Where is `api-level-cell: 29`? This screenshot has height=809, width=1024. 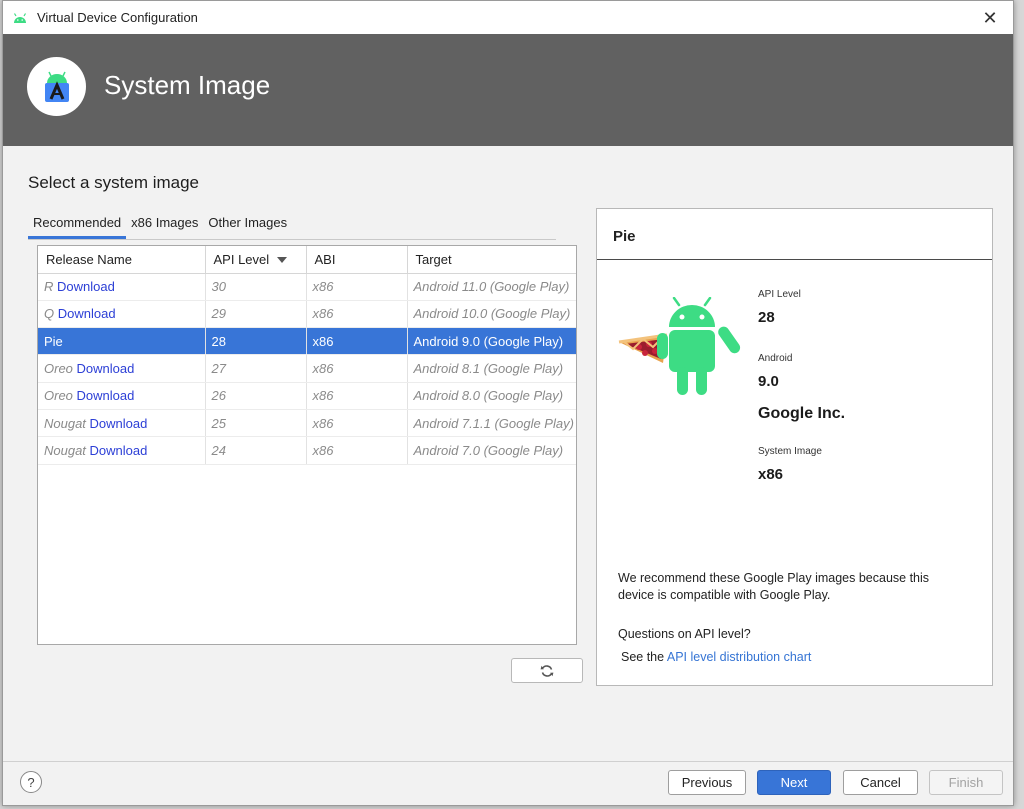
api-level-cell: 29 is located at coordinates (256, 314).